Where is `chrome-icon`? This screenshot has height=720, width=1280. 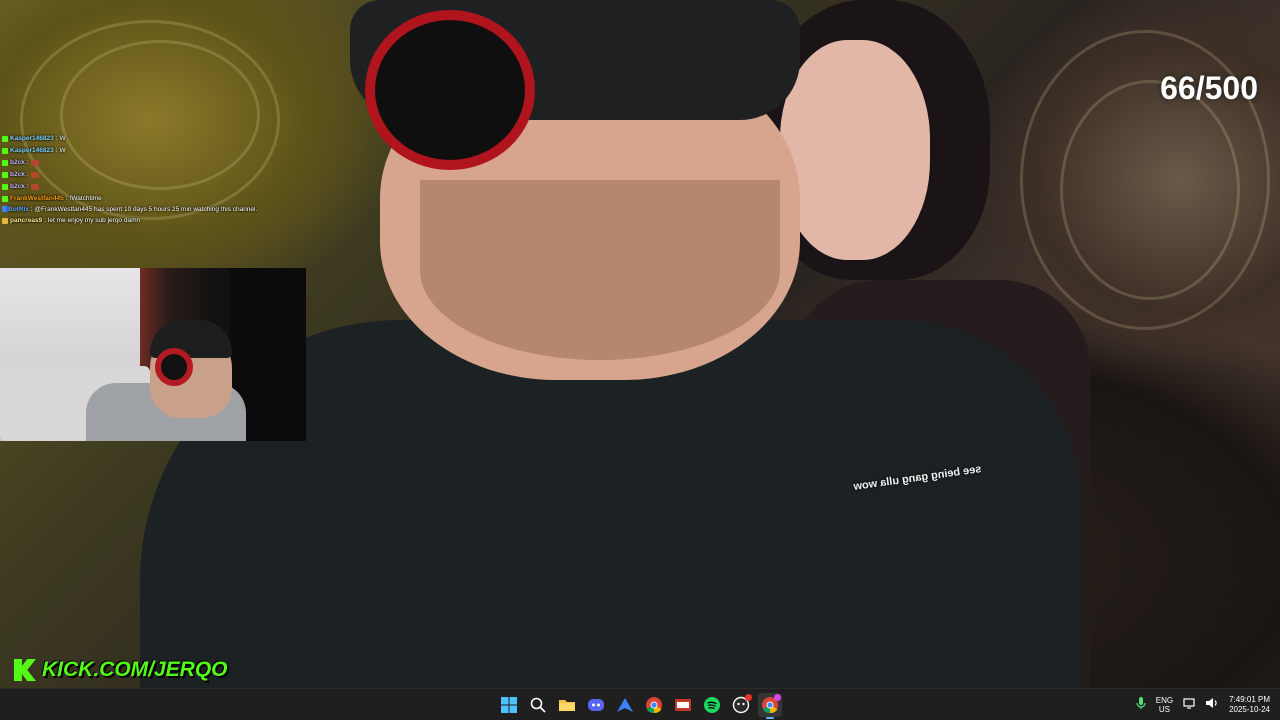
chrome-icon is located at coordinates (654, 705).